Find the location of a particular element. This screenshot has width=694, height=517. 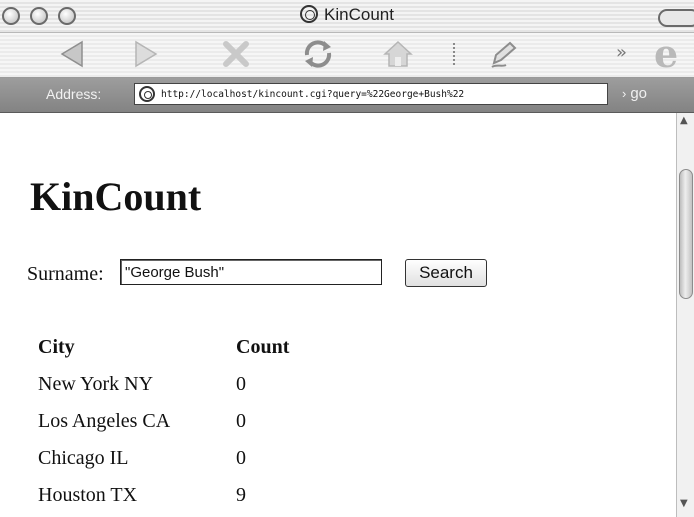

toolbar-toggle-button is located at coordinates (676, 18).